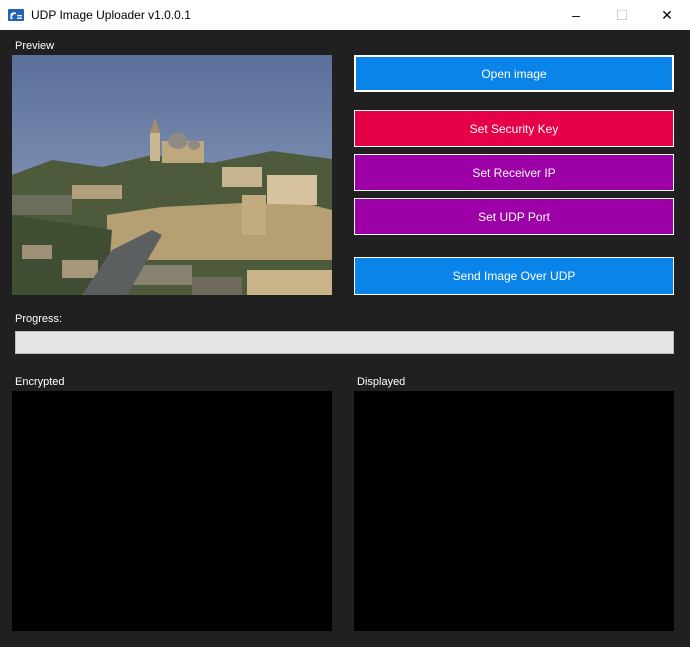 The width and height of the screenshot is (690, 647). Describe the element at coordinates (345, 15) in the screenshot. I see `title-bar: UDP Image Uploader v1.0.0.1 – ☐ ✕` at that location.